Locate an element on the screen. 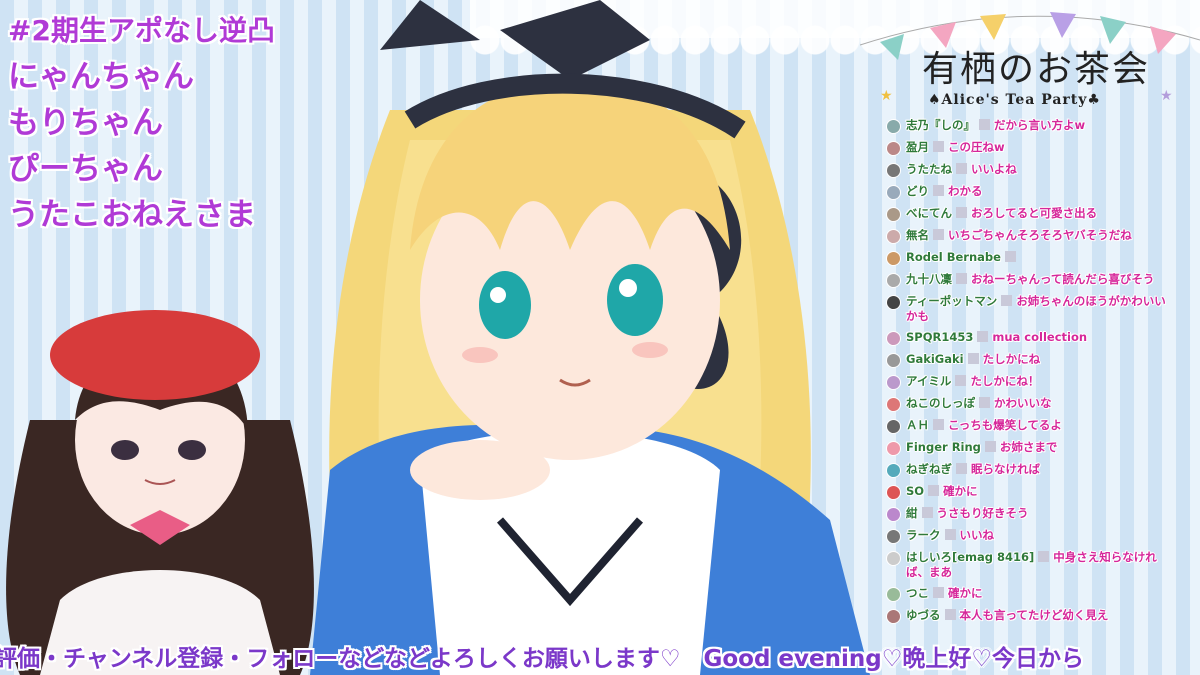  chat-author-name: うたたね is located at coordinates (929, 169).